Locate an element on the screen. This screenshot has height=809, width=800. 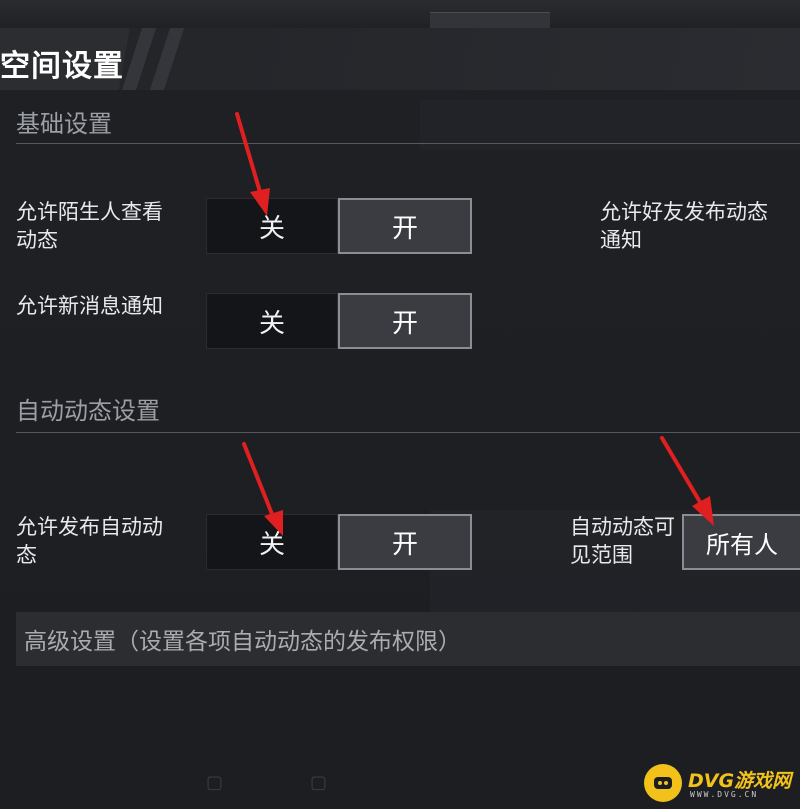
watermark: DVG游戏网 WWW.DVG.CN is located at coordinates (719, 782).